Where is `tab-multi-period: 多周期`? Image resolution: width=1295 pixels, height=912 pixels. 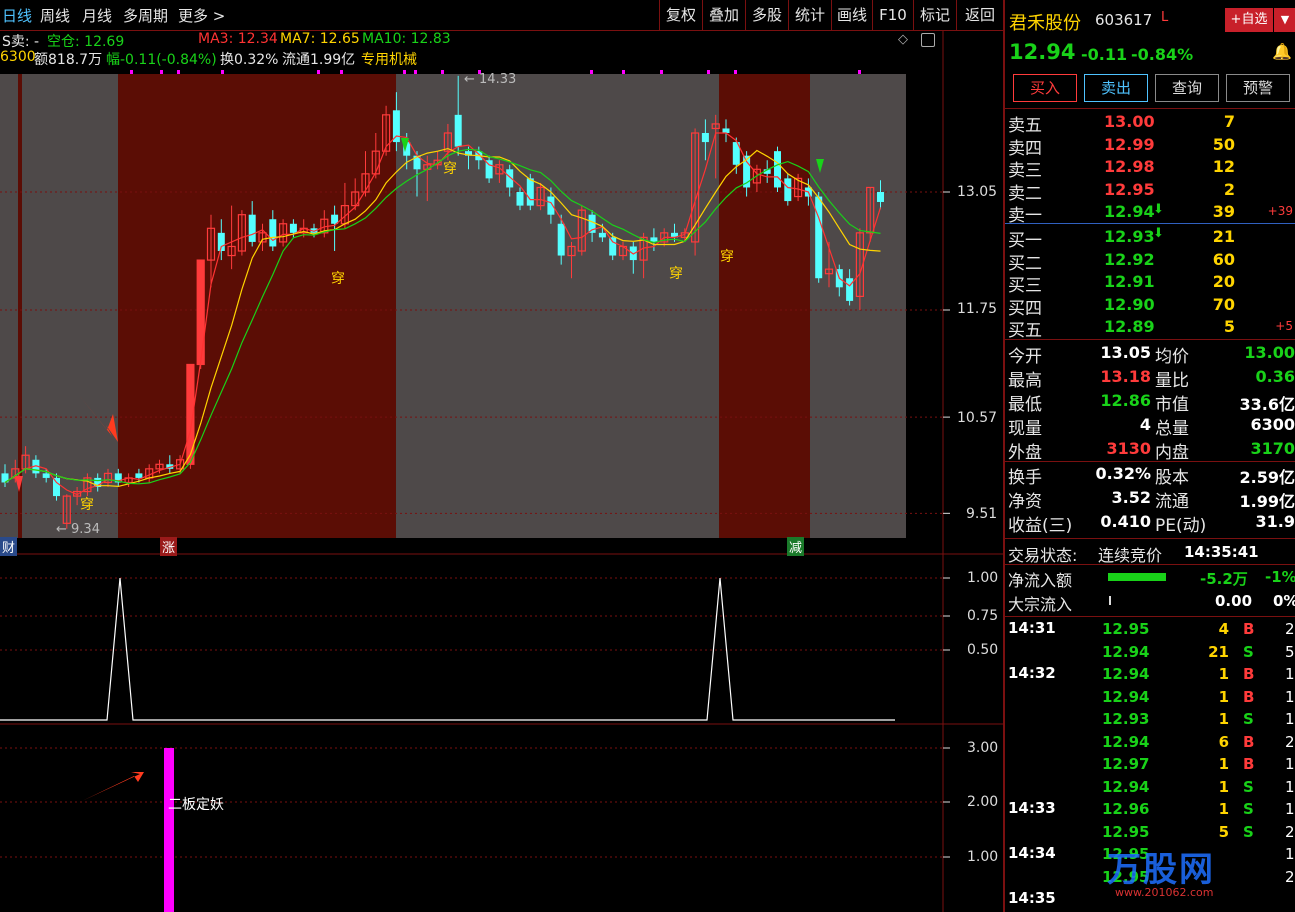 tab-multi-period: 多周期 is located at coordinates (145, 15).